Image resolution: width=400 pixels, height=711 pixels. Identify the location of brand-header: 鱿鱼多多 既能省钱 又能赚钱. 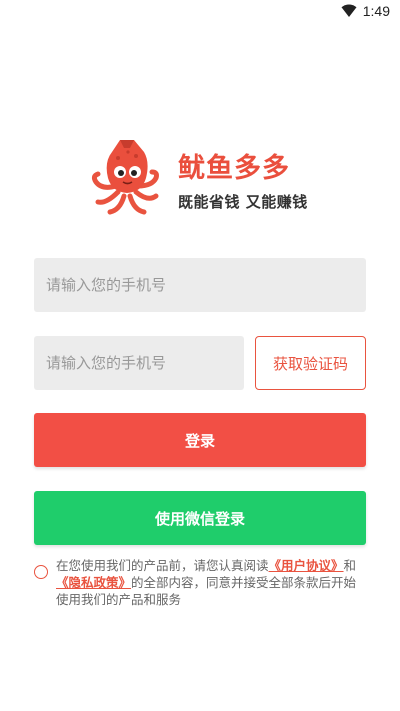
(210, 178).